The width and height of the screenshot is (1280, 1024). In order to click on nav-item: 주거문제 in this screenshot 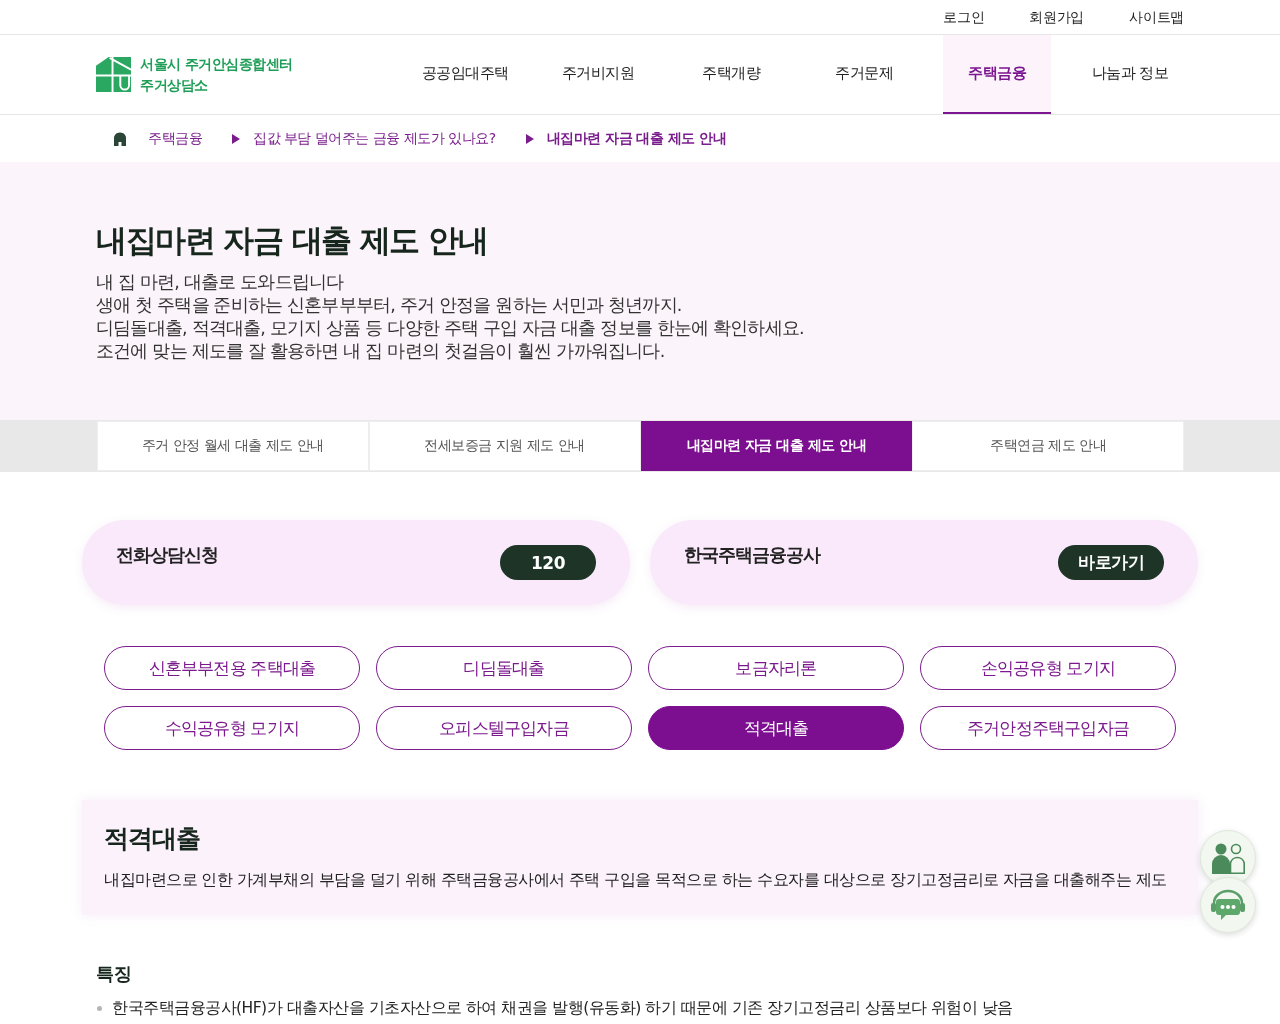, I will do `click(864, 74)`.